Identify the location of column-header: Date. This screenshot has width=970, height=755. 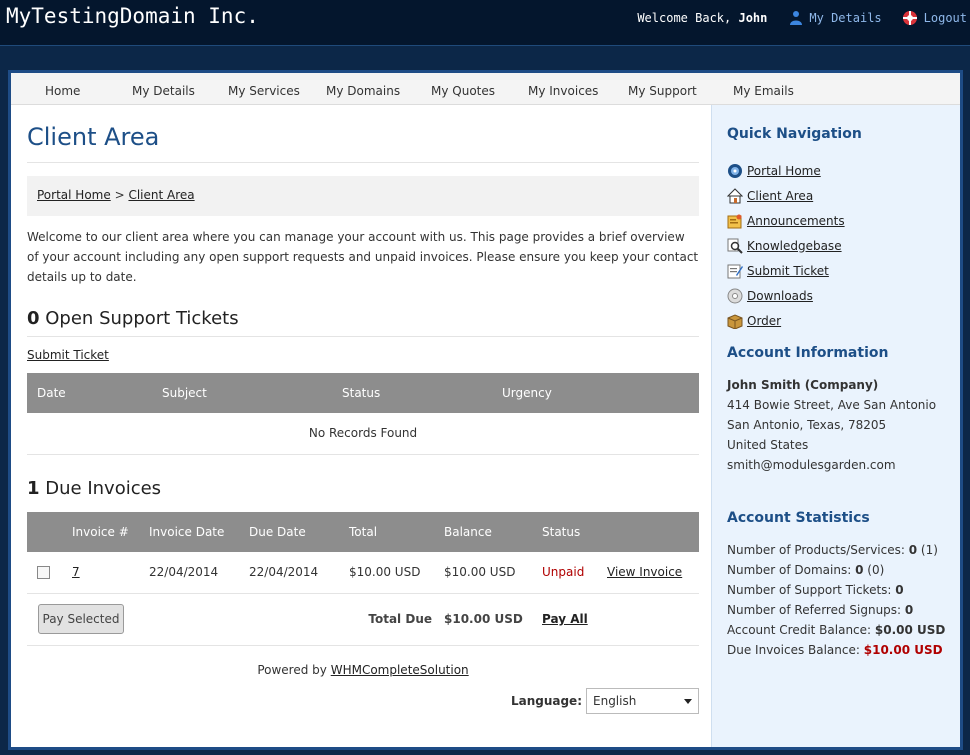
(94, 393).